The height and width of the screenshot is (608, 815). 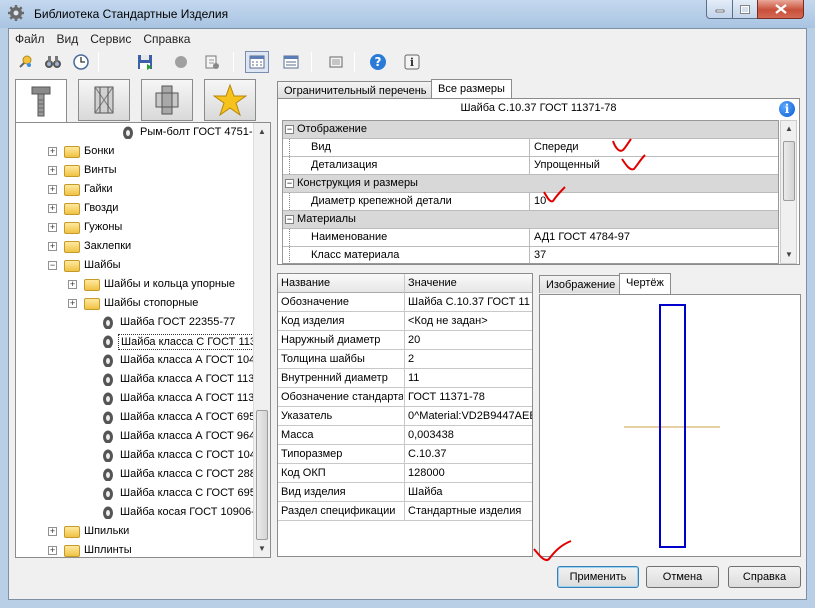 I want to click on property-value: Упрощенный, so click(x=567, y=165).